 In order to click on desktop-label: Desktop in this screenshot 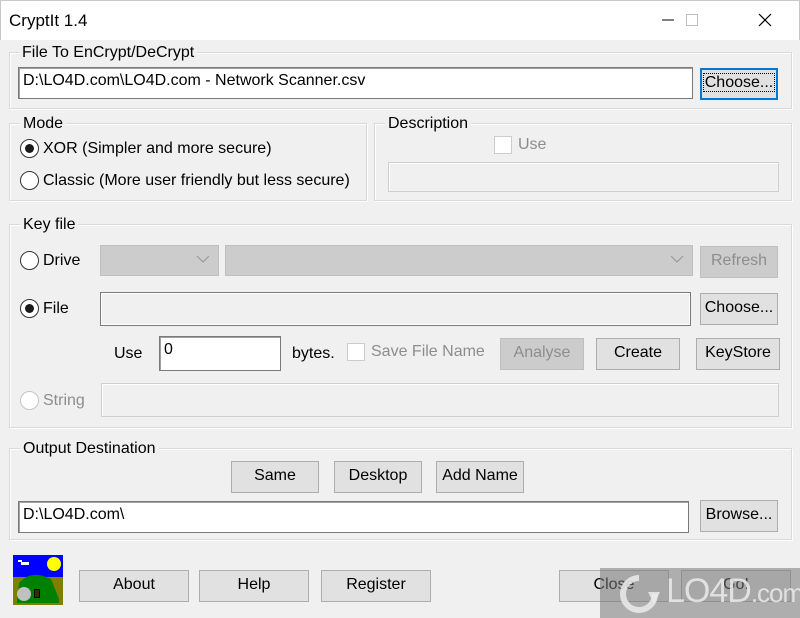, I will do `click(378, 475)`.